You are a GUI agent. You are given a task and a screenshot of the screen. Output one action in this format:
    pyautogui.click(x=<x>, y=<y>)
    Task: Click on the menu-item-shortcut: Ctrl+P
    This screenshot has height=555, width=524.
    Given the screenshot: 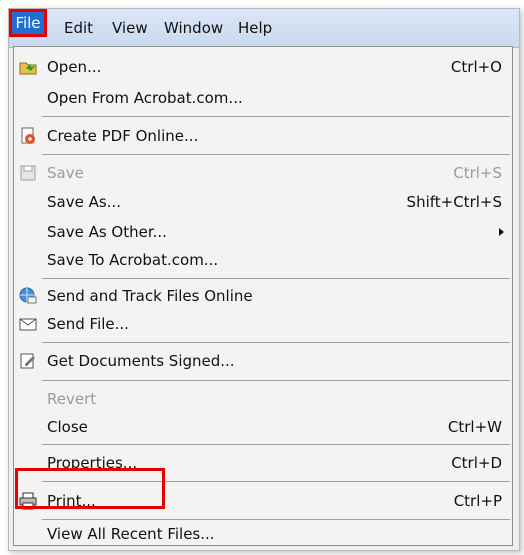 What is the action you would take?
    pyautogui.click(x=477, y=501)
    